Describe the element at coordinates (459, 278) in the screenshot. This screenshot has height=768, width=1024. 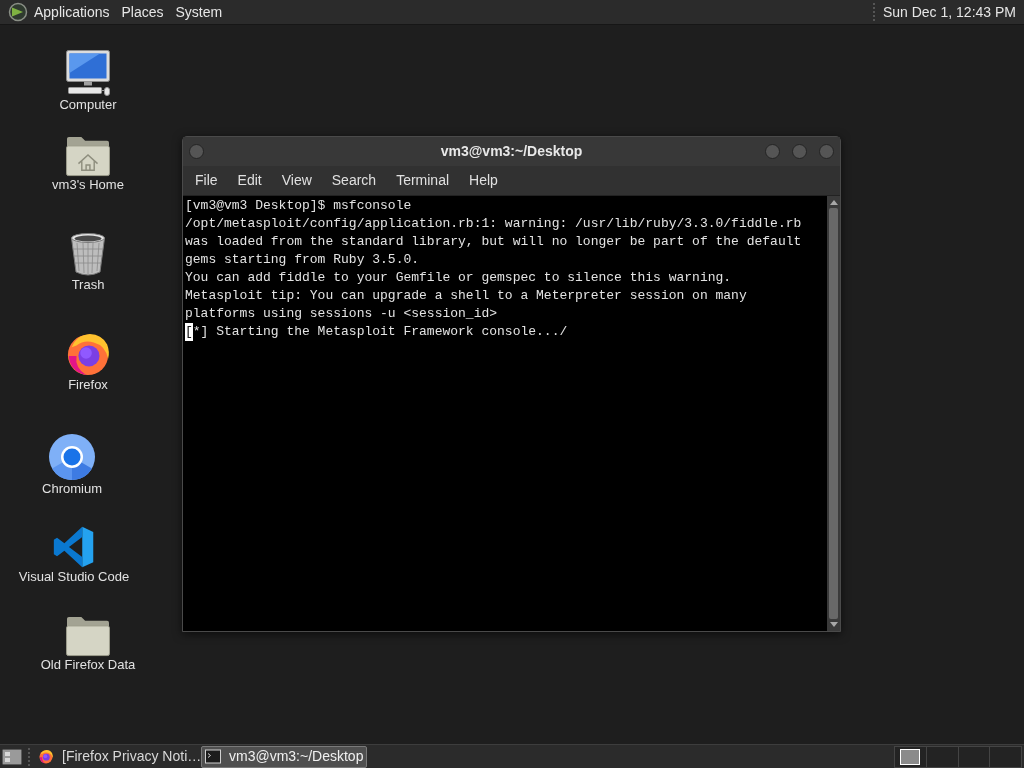
I see `terminal-line: You can add fiddle to your Gemfile or gemspec to silence this warning.` at that location.